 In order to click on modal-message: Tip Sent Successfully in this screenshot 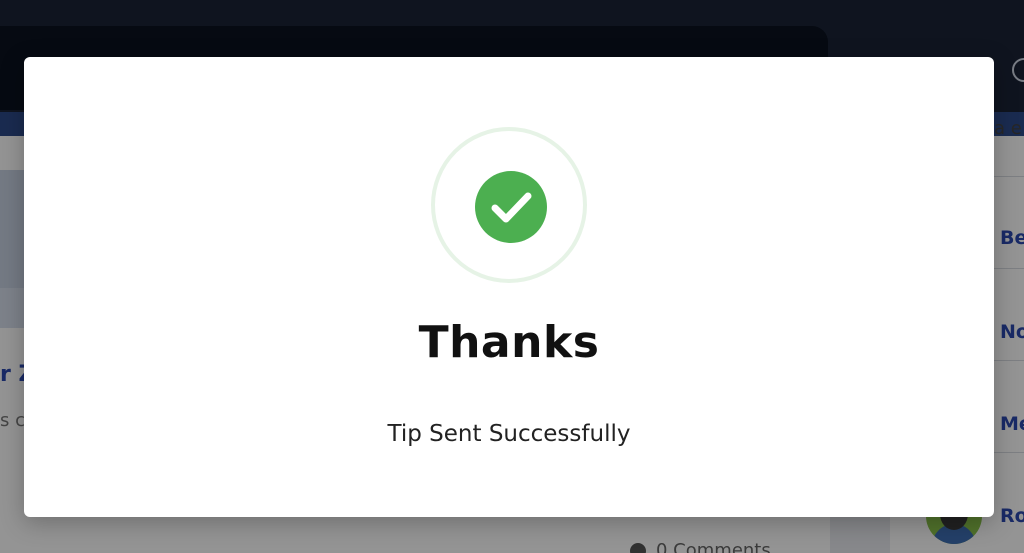, I will do `click(509, 434)`.